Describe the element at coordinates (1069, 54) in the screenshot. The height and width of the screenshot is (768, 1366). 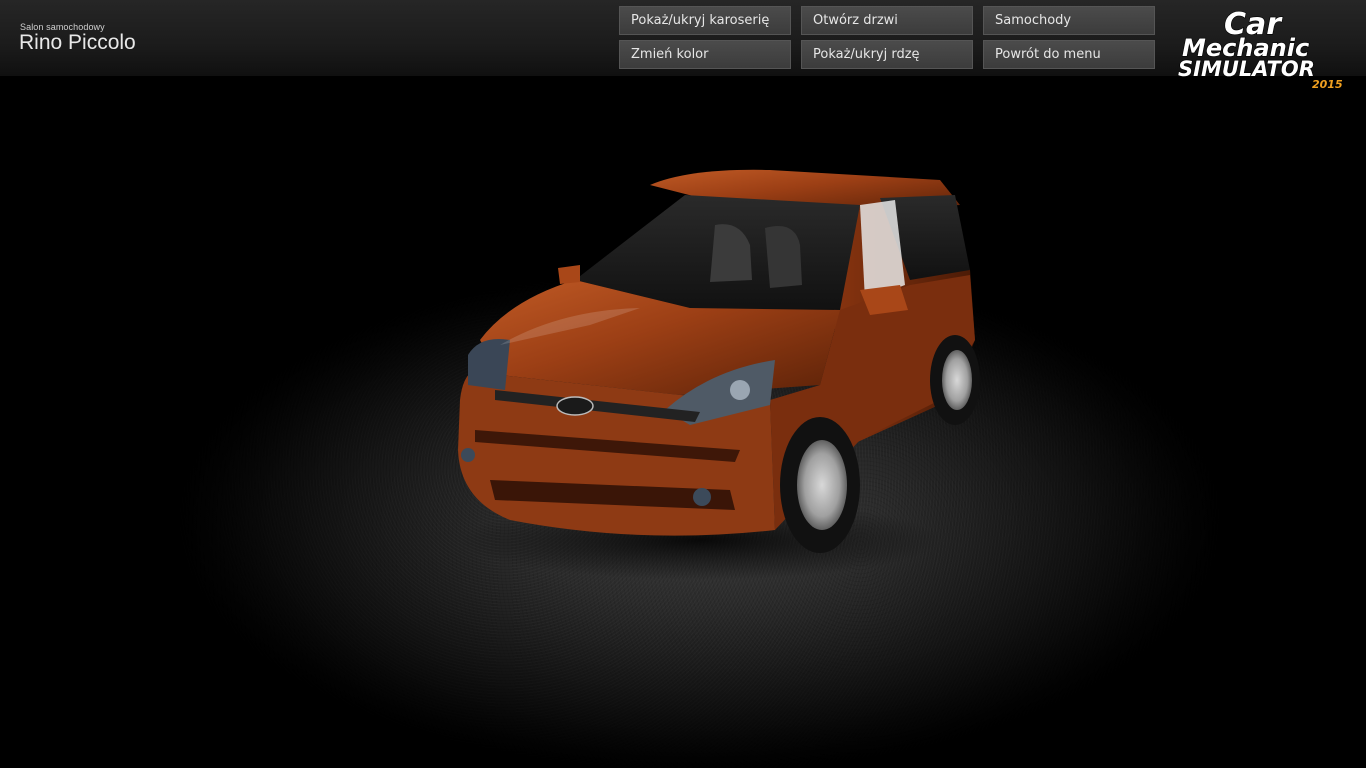
I see `back-to-menu-button: Powrót do menu` at that location.